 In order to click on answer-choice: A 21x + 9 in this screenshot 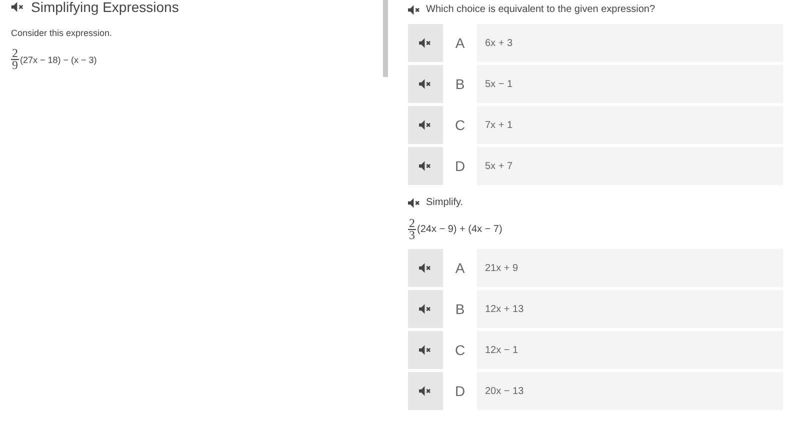, I will do `click(595, 268)`.